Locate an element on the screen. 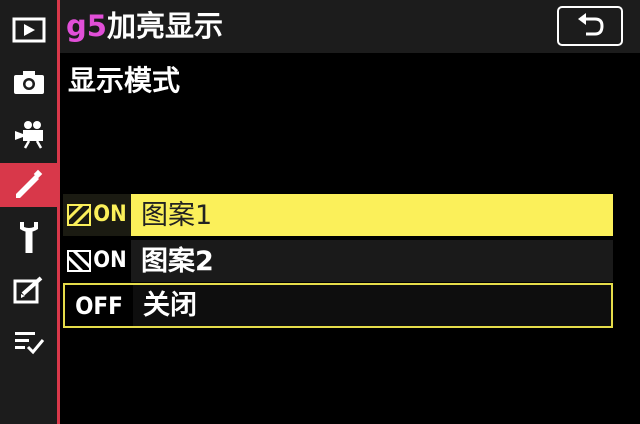  movie-camera-icon is located at coordinates (28, 135).